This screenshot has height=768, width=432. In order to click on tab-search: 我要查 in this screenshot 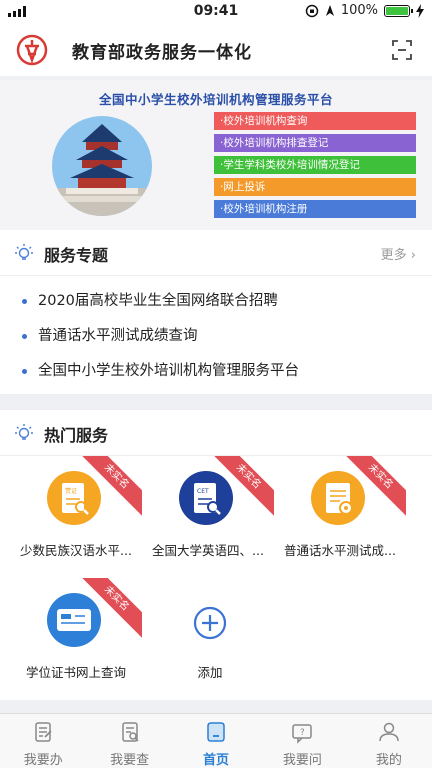, I will do `click(129, 741)`.